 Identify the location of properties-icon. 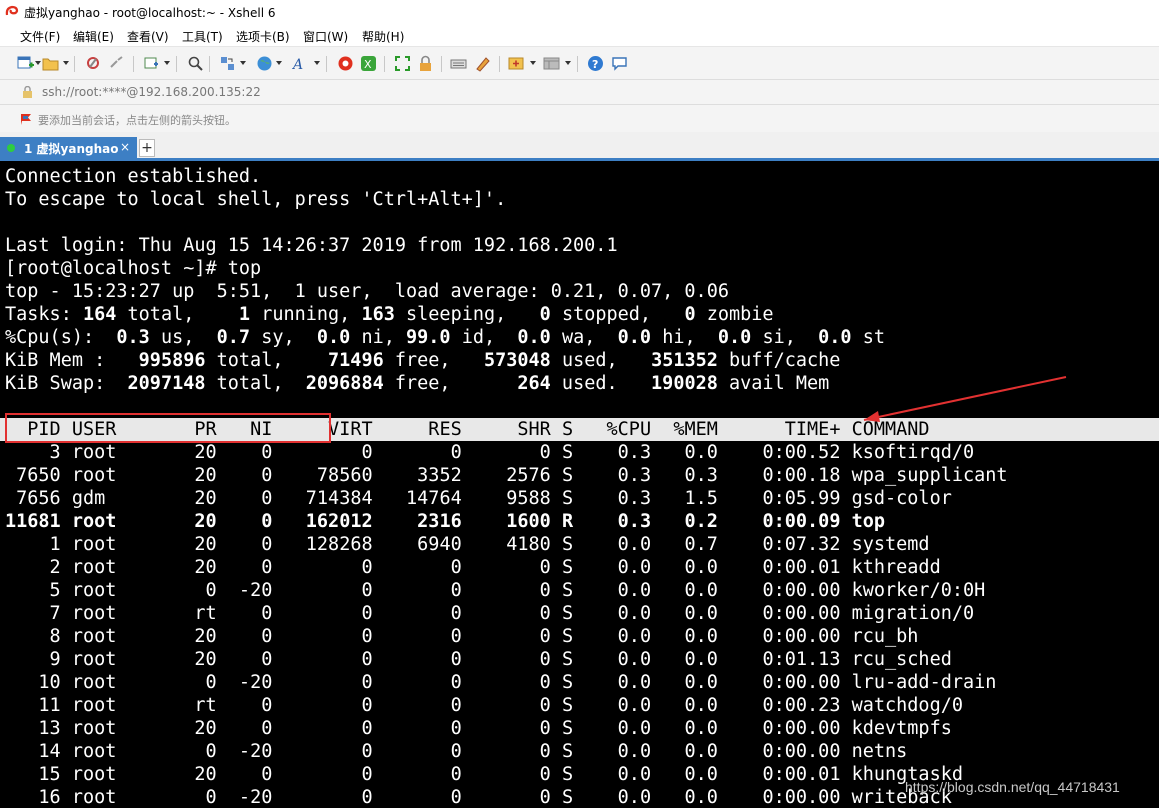
(151, 63).